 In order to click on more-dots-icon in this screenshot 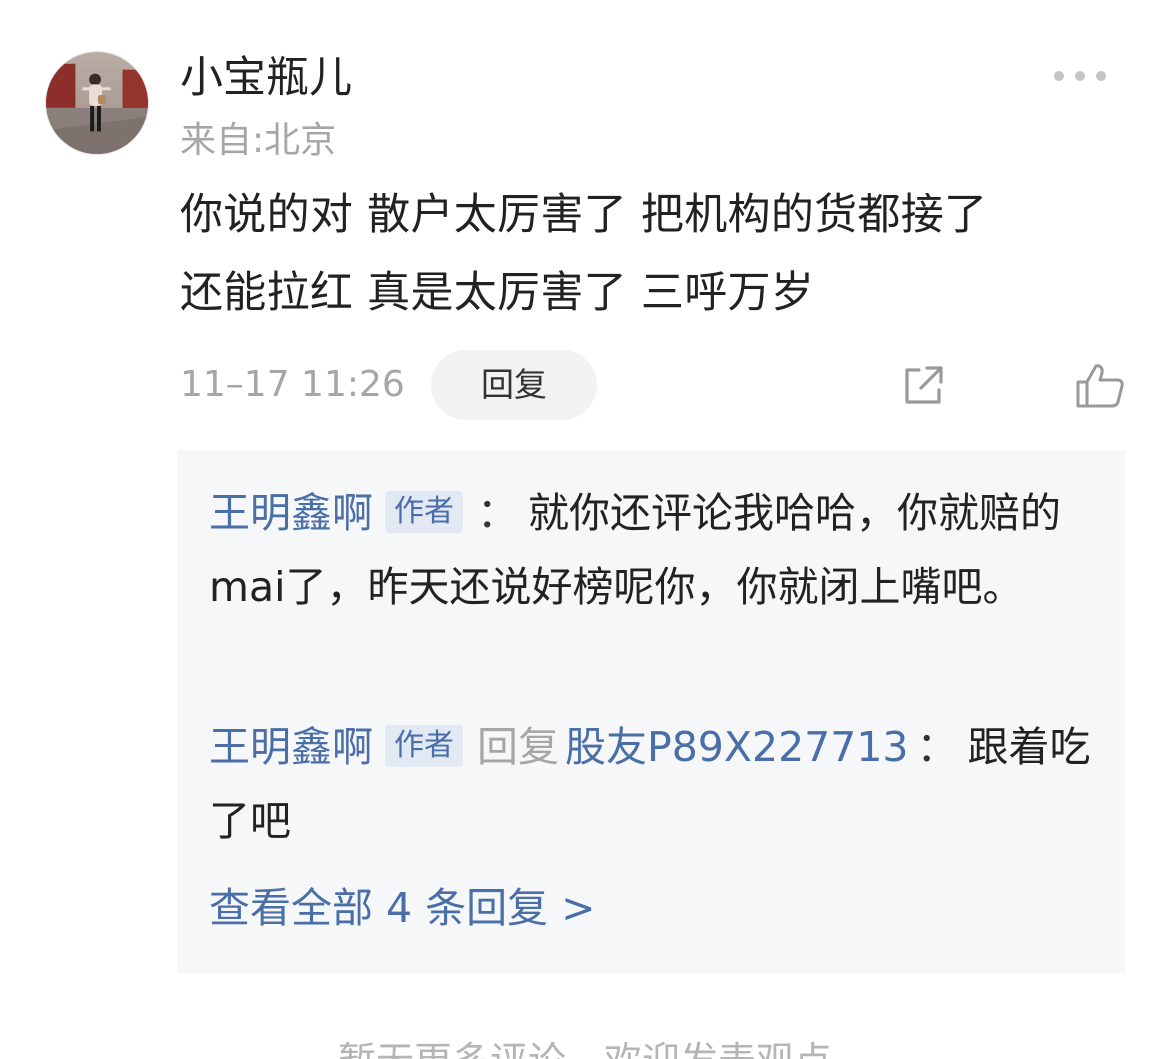, I will do `click(1080, 76)`.